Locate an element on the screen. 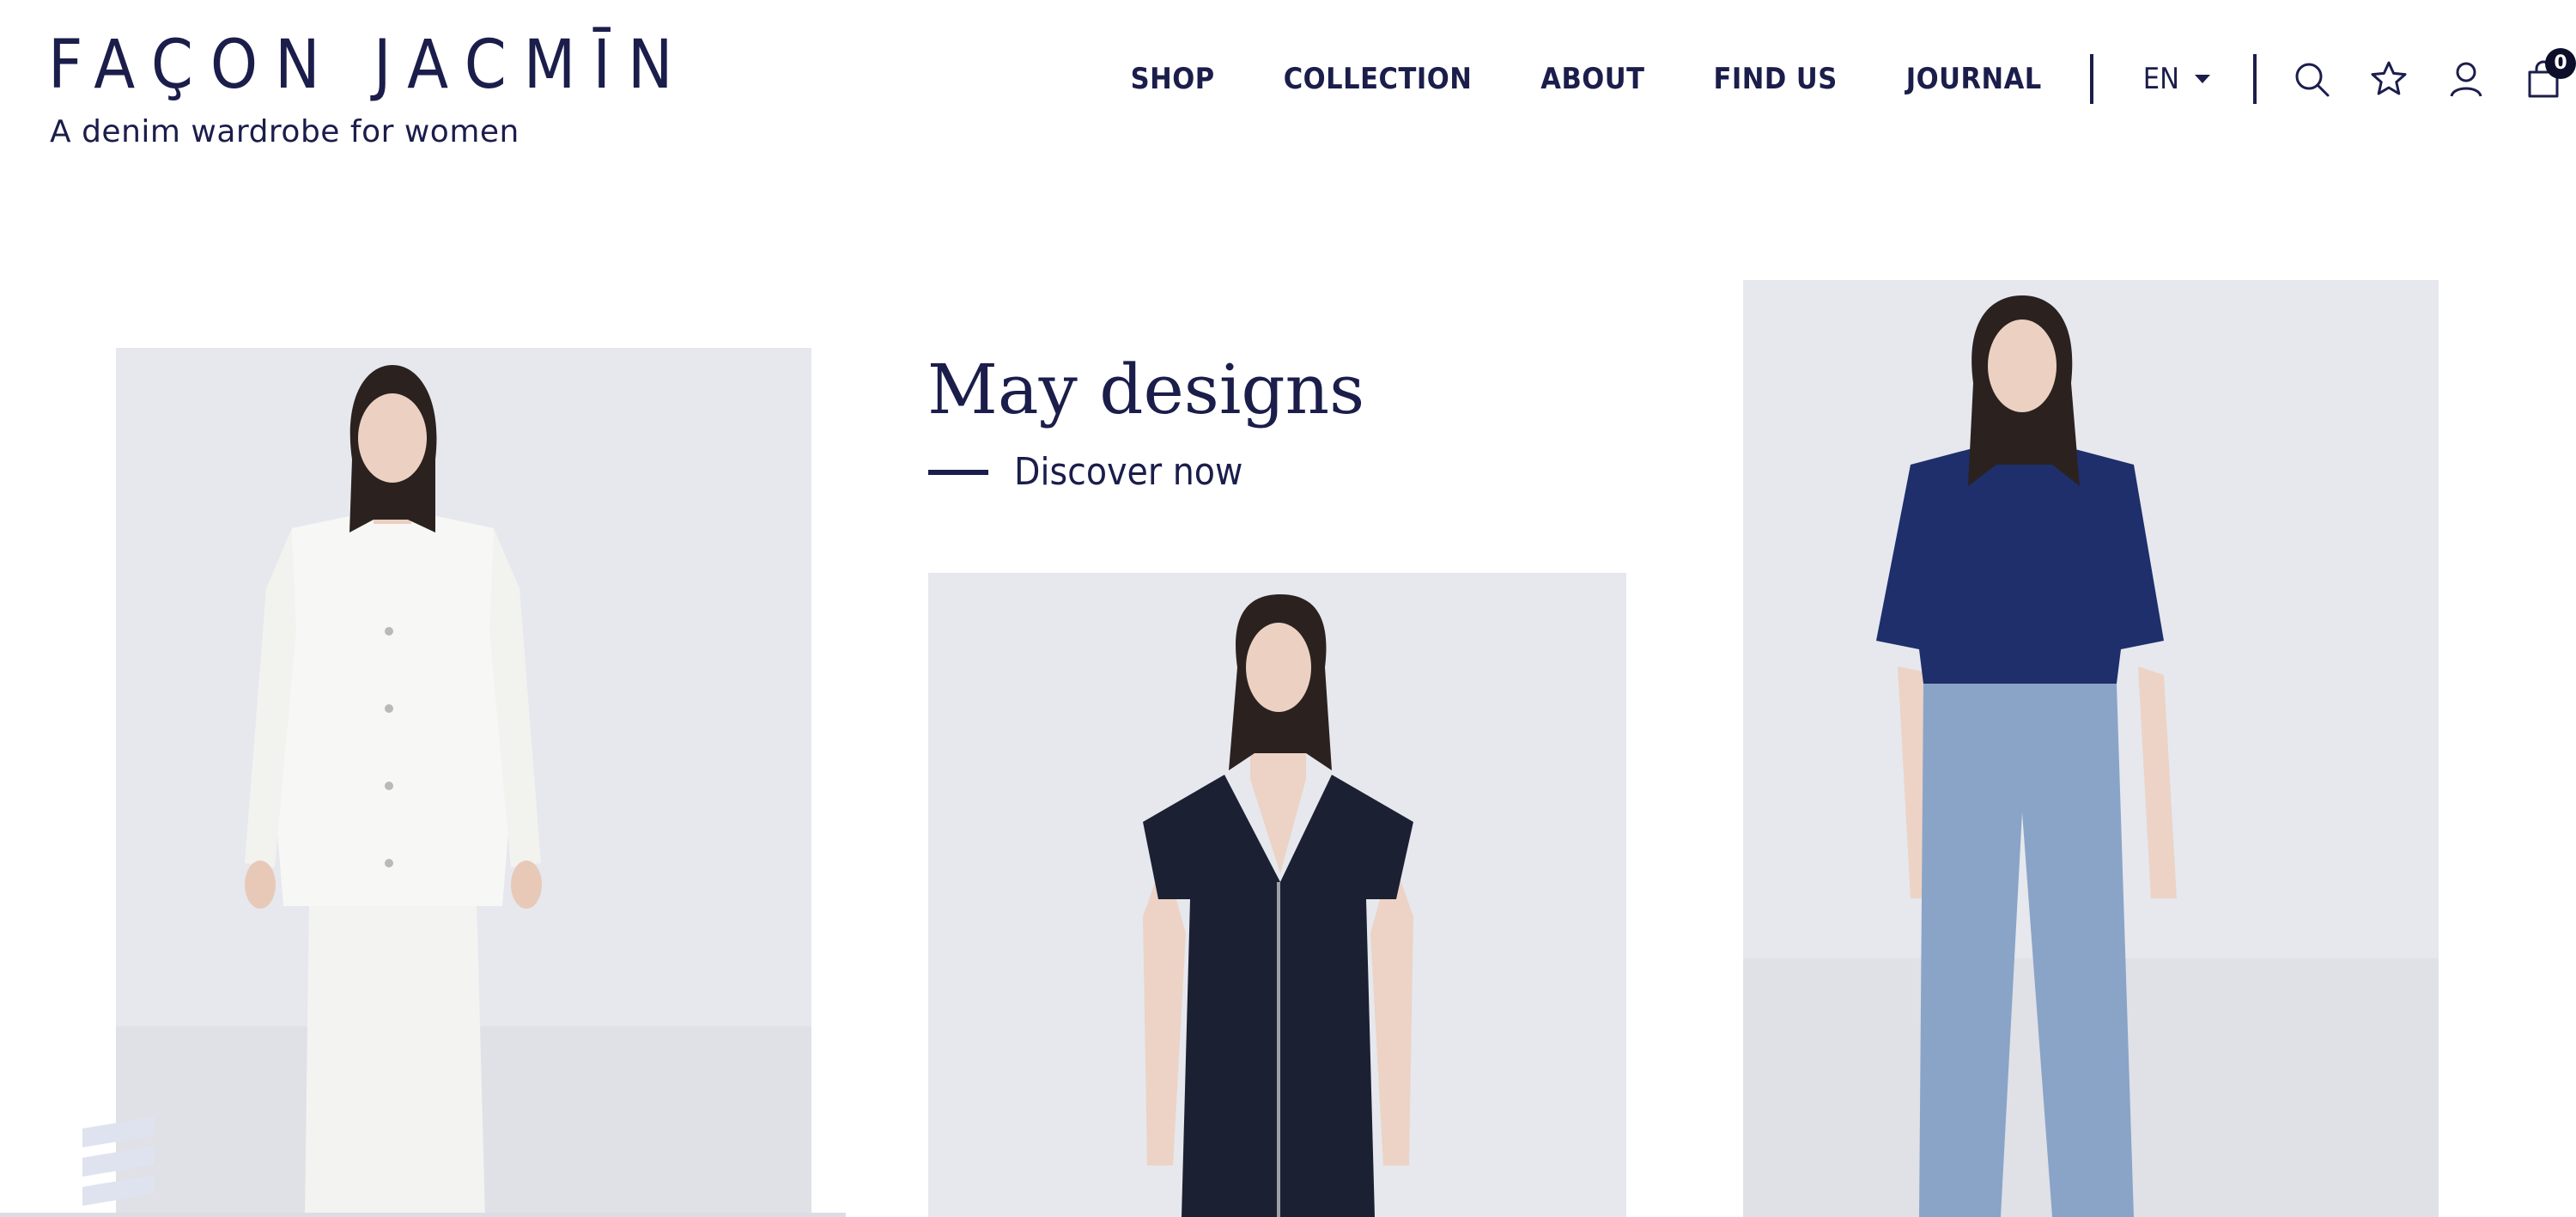 The image size is (2576, 1217). chevron-down-icon is located at coordinates (2202, 79).